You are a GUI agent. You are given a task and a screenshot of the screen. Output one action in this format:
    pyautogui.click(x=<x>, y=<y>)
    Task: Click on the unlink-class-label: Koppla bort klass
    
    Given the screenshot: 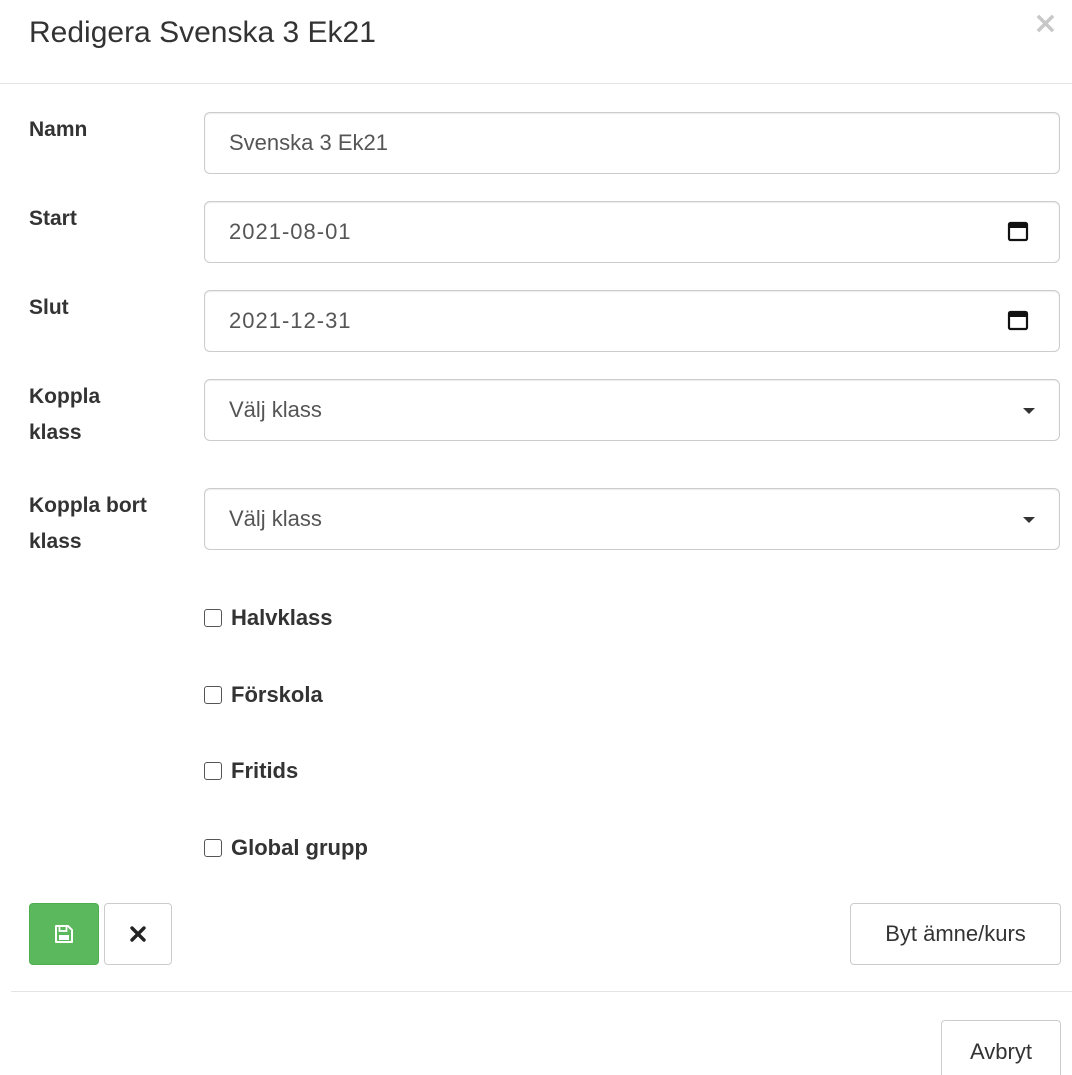 What is the action you would take?
    pyautogui.click(x=88, y=523)
    